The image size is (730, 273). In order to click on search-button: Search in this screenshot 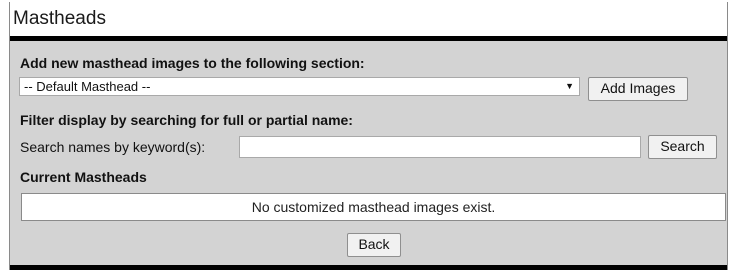, I will do `click(682, 147)`.